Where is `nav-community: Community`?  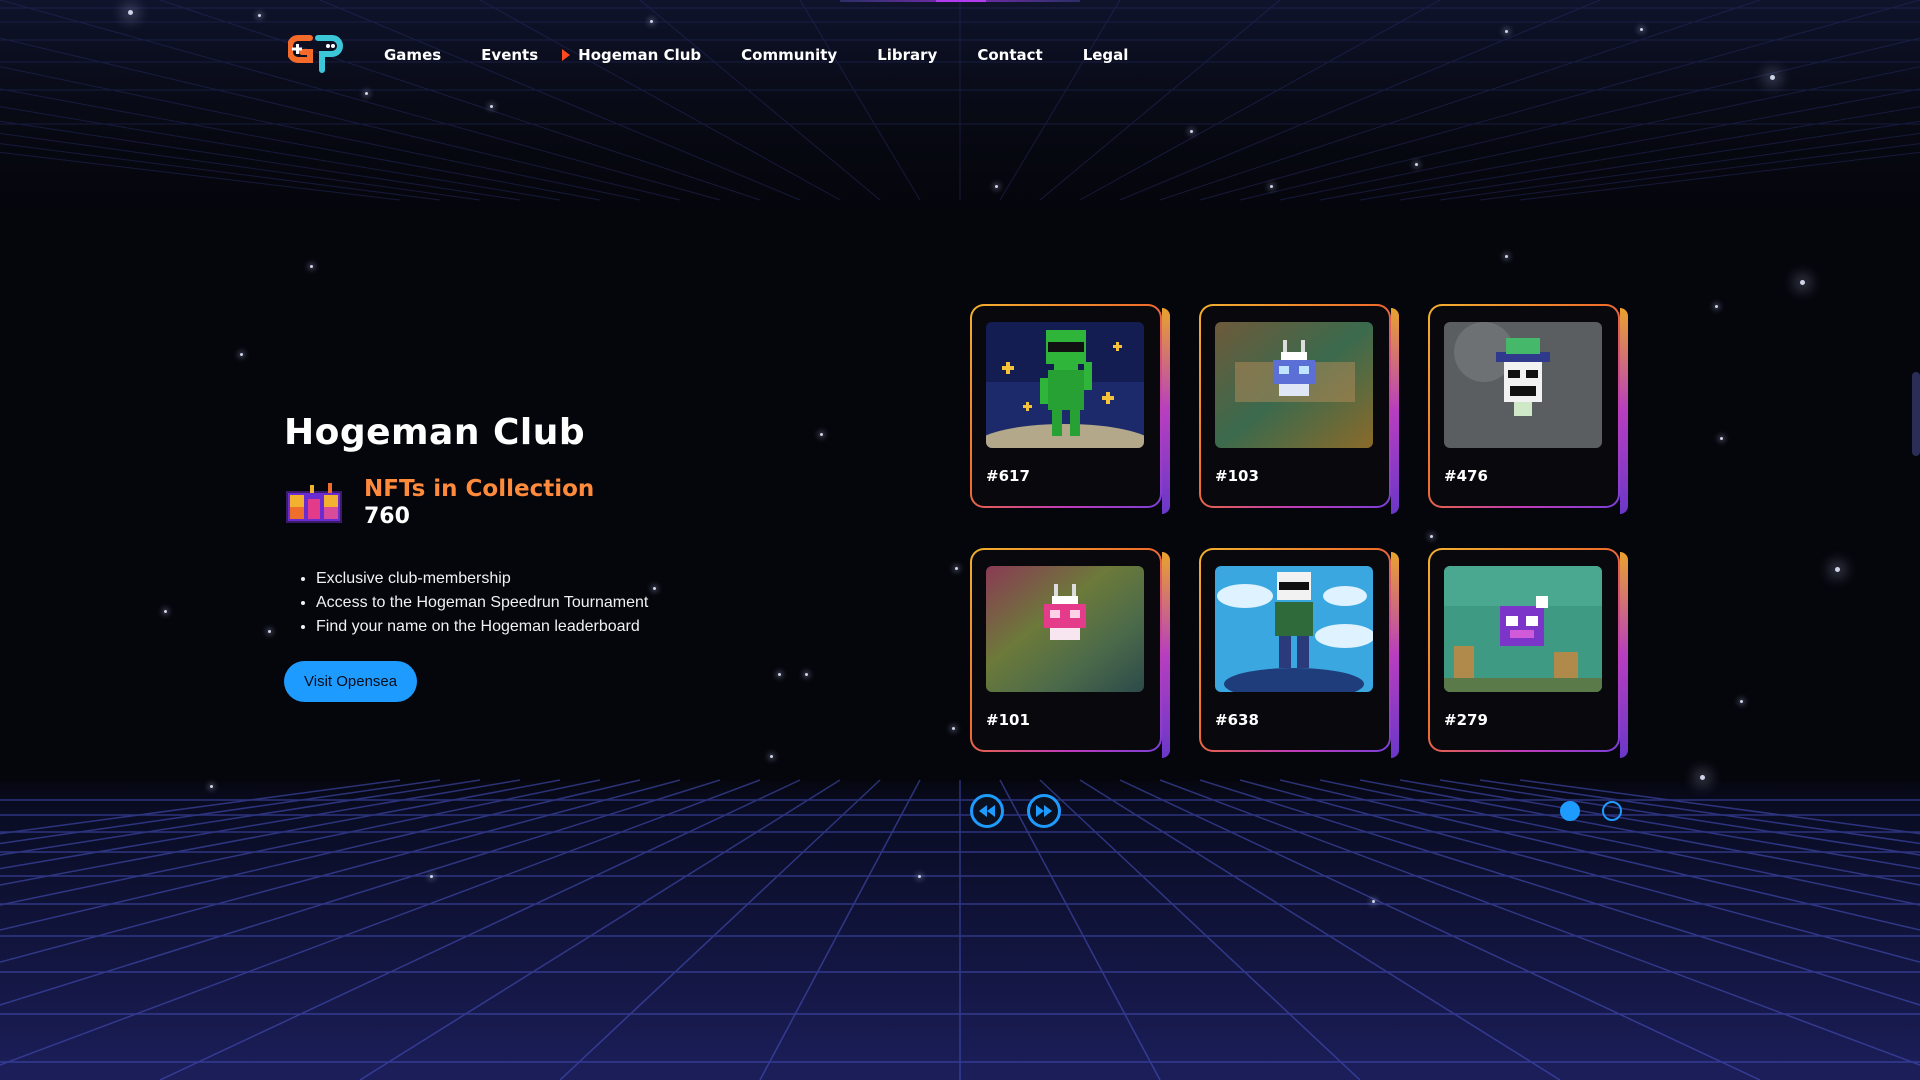 nav-community: Community is located at coordinates (789, 55).